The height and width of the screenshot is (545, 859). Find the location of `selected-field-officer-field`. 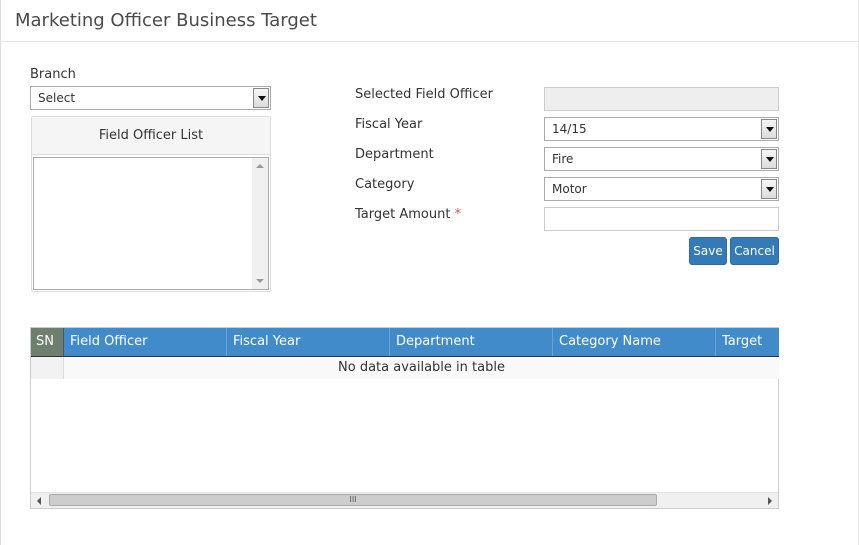

selected-field-officer-field is located at coordinates (661, 99).